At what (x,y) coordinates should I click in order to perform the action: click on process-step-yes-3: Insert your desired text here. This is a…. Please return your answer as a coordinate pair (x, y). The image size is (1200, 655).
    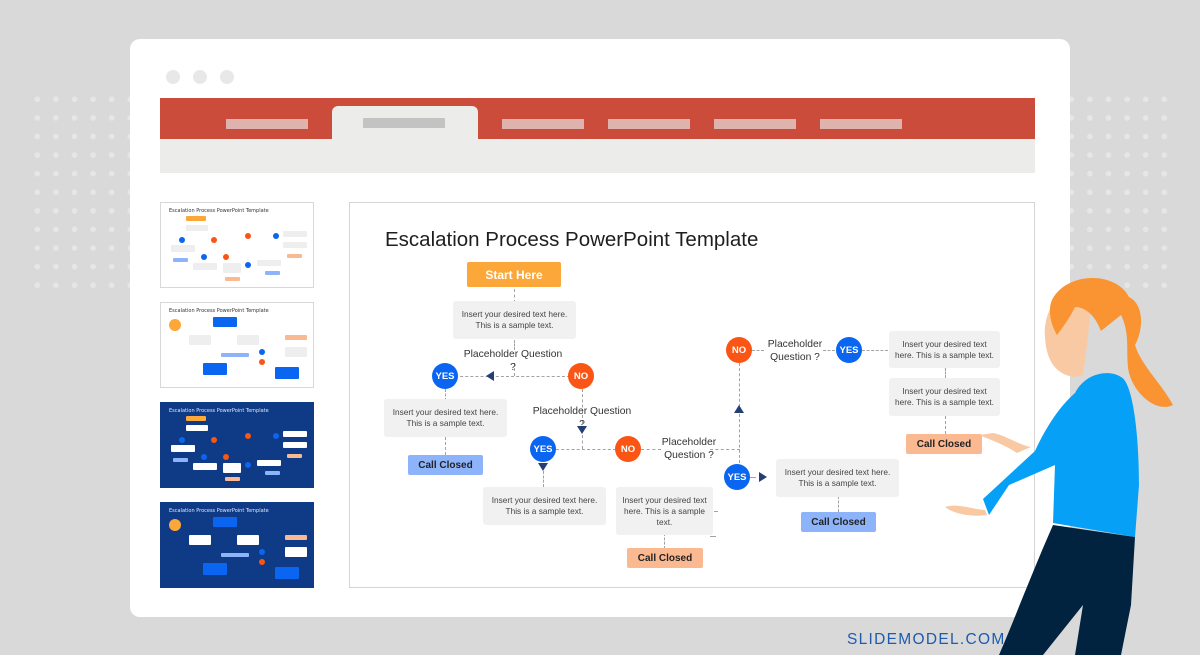
    Looking at the image, I should click on (837, 478).